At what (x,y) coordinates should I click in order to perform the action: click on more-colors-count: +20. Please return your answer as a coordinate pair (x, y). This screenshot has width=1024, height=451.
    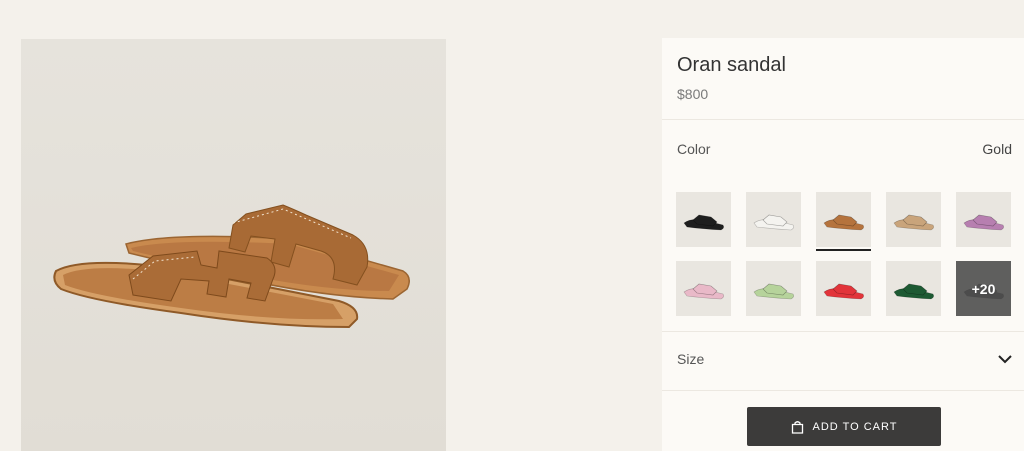
    Looking at the image, I should click on (983, 288).